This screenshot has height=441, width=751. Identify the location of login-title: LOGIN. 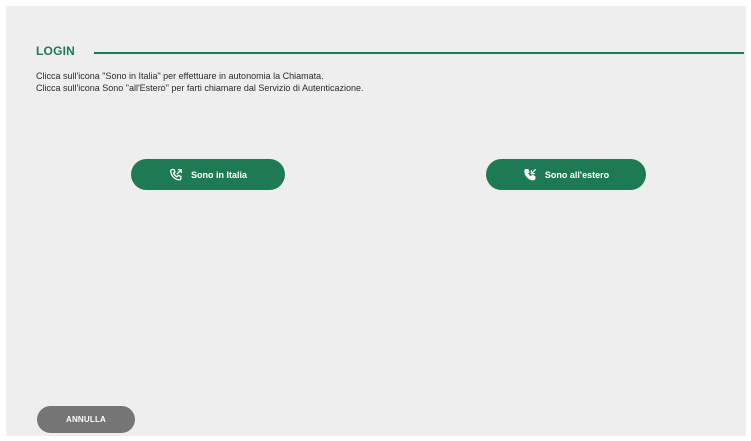
(55, 51).